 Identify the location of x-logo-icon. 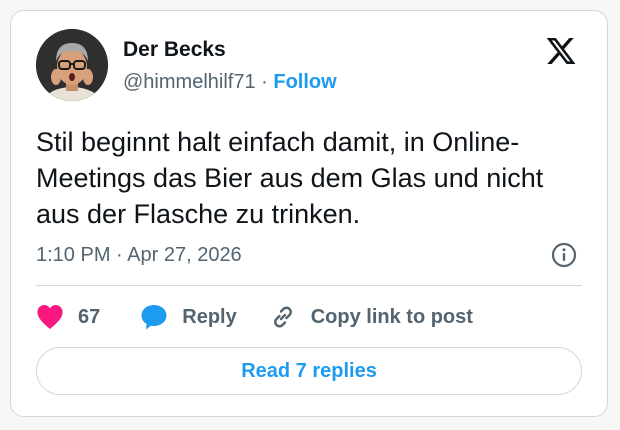
(561, 51).